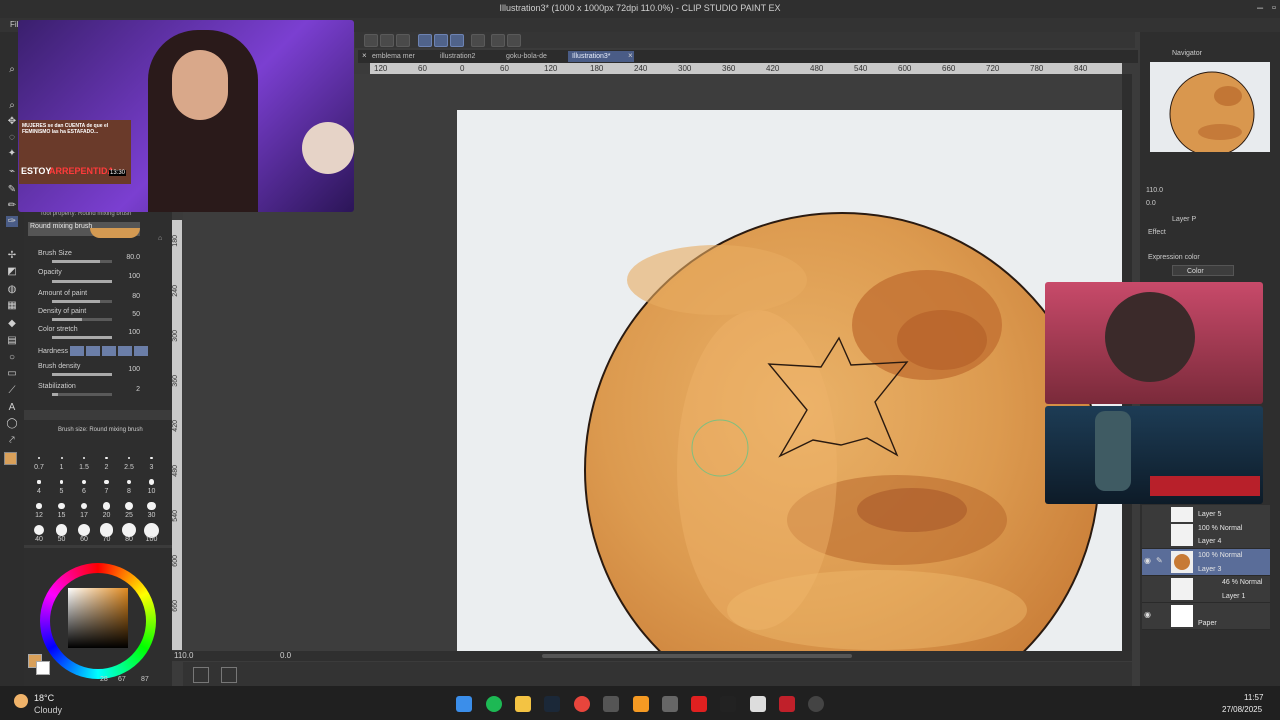 This screenshot has height=720, width=1280. What do you see at coordinates (601, 56) in the screenshot?
I see `tab-illustration3: Illustration3*` at bounding box center [601, 56].